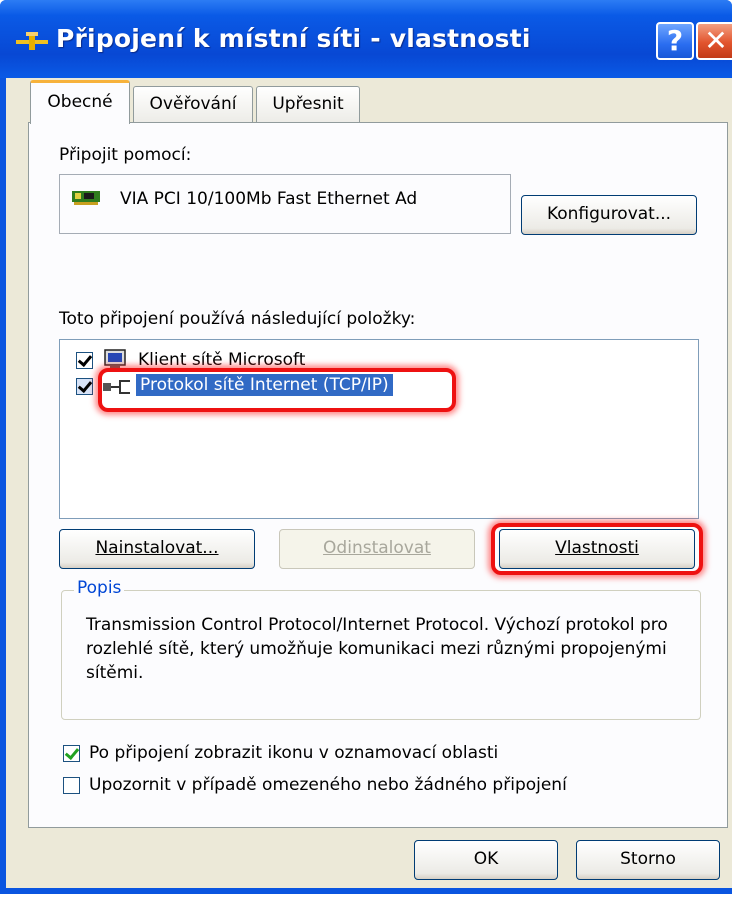 This screenshot has width=732, height=904. I want to click on ok-button: OK, so click(486, 860).